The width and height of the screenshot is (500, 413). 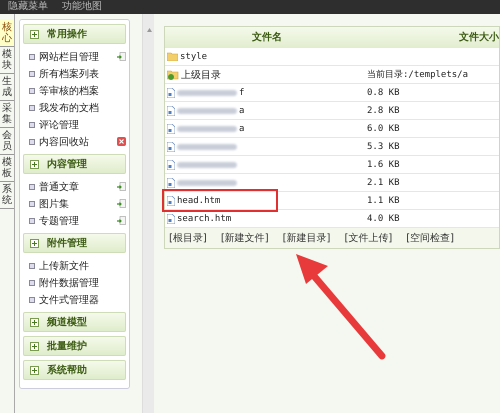 I want to click on column-header: 文件名, so click(x=267, y=37).